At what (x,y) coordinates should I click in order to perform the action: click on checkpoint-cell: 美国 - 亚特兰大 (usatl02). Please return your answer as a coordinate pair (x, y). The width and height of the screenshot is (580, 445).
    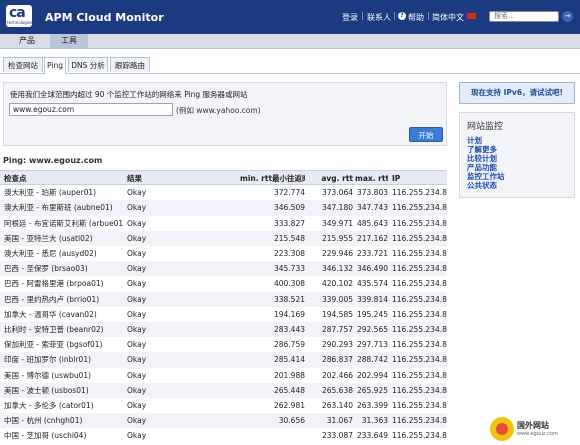
    Looking at the image, I should click on (64, 238).